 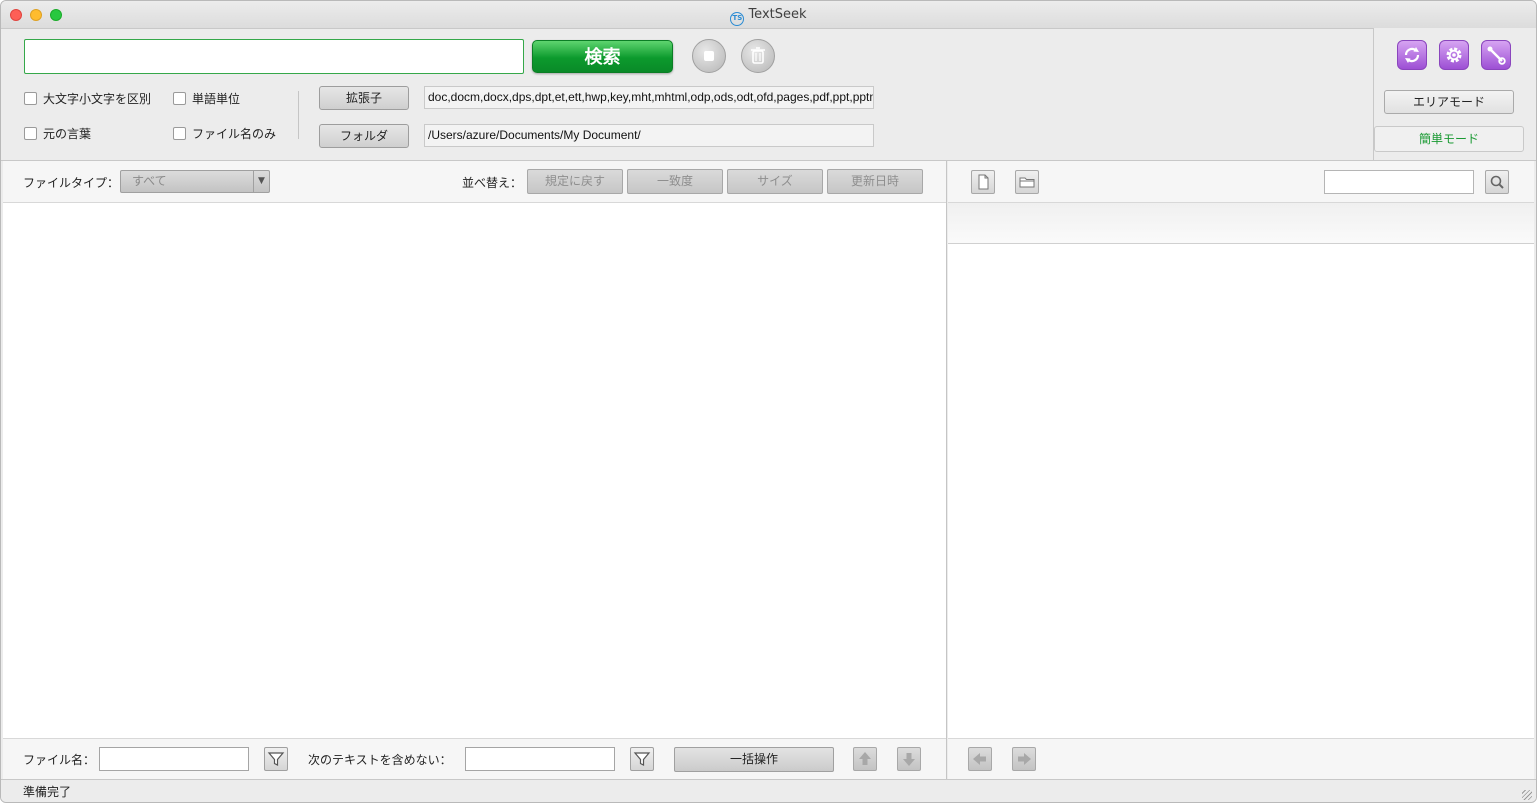 I want to click on next-match-button, so click(x=1024, y=759).